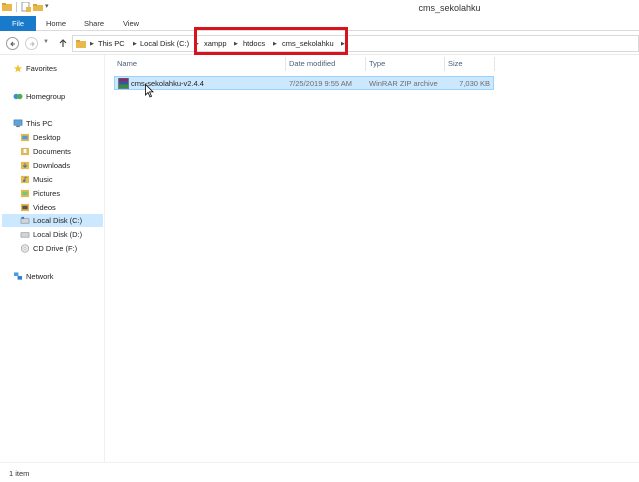 The image size is (639, 482). Describe the element at coordinates (63, 43) in the screenshot. I see `up-arrow-icon` at that location.